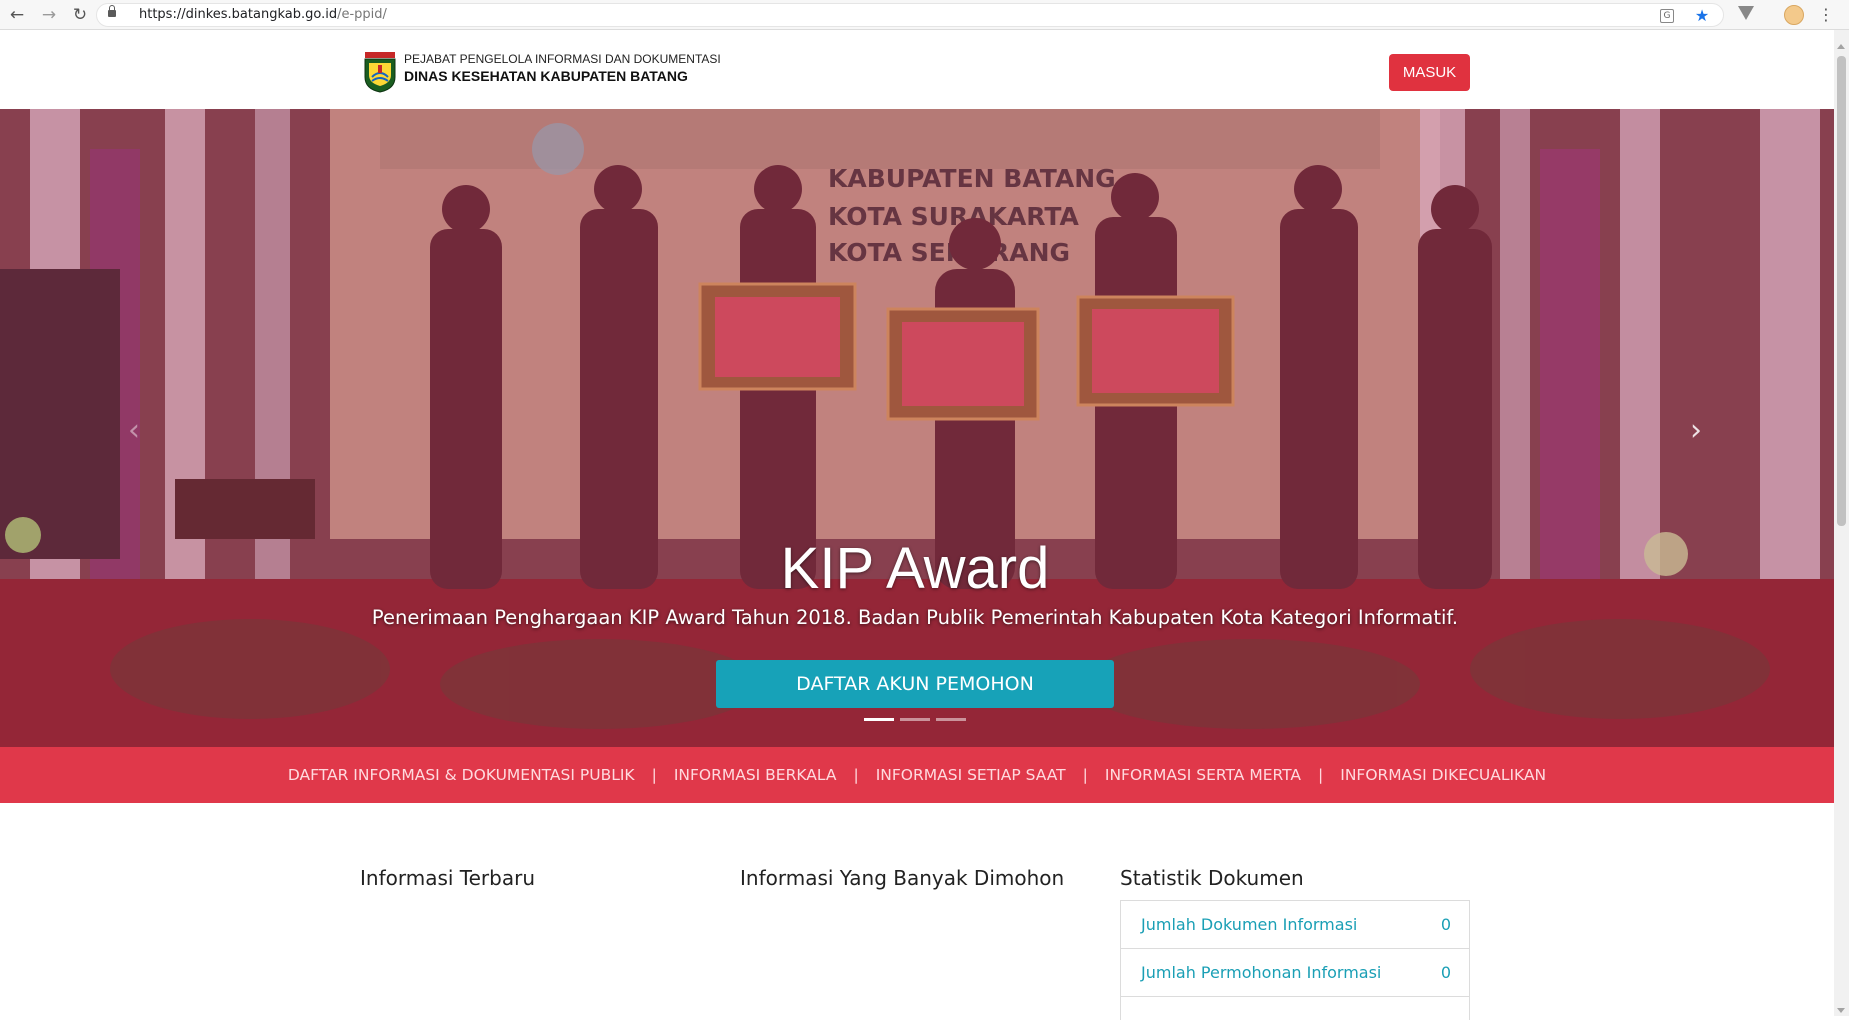  I want to click on back-arrow-icon: ←, so click(17, 15).